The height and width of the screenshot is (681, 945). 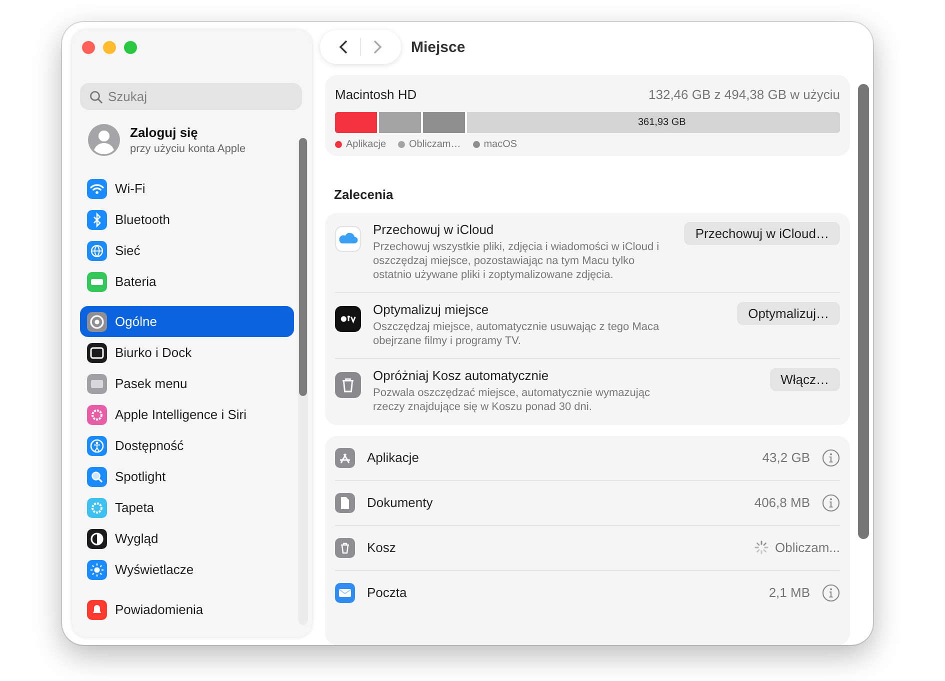 I want to click on account-item: Zaloguj się przy użyciu konta Apple, so click(x=187, y=140).